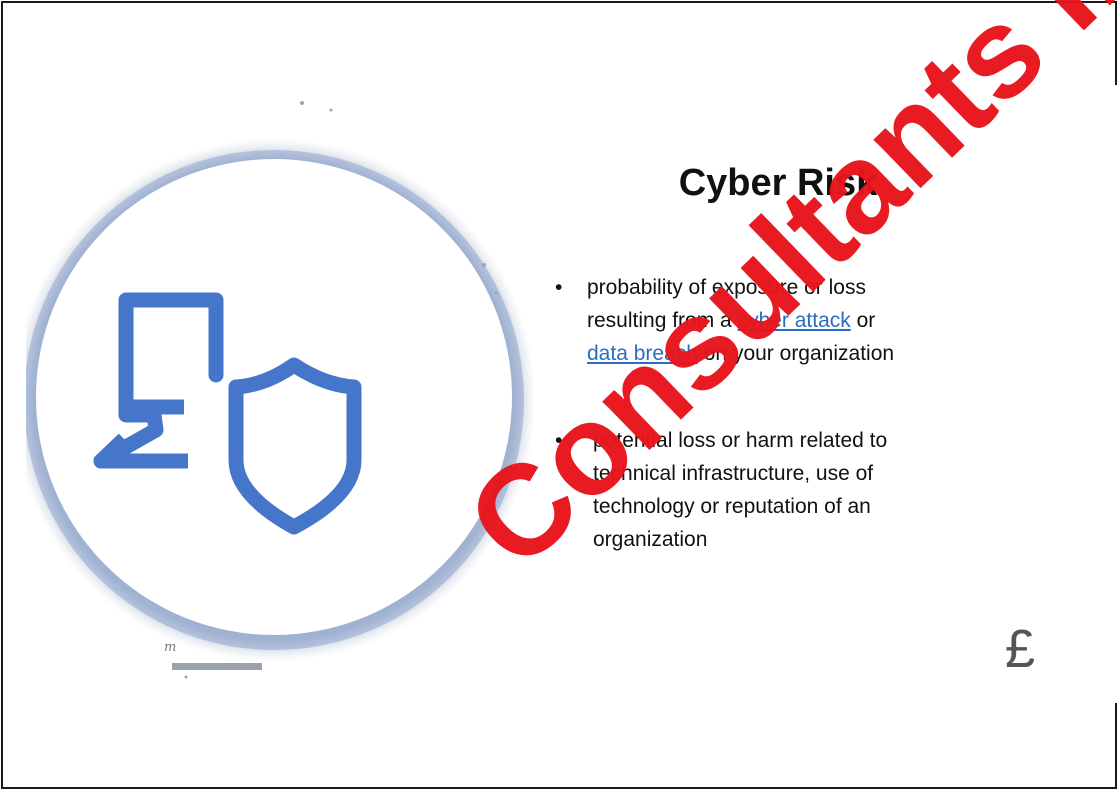  What do you see at coordinates (794, 320) in the screenshot?
I see `cyber-attack-link: cyber attack` at bounding box center [794, 320].